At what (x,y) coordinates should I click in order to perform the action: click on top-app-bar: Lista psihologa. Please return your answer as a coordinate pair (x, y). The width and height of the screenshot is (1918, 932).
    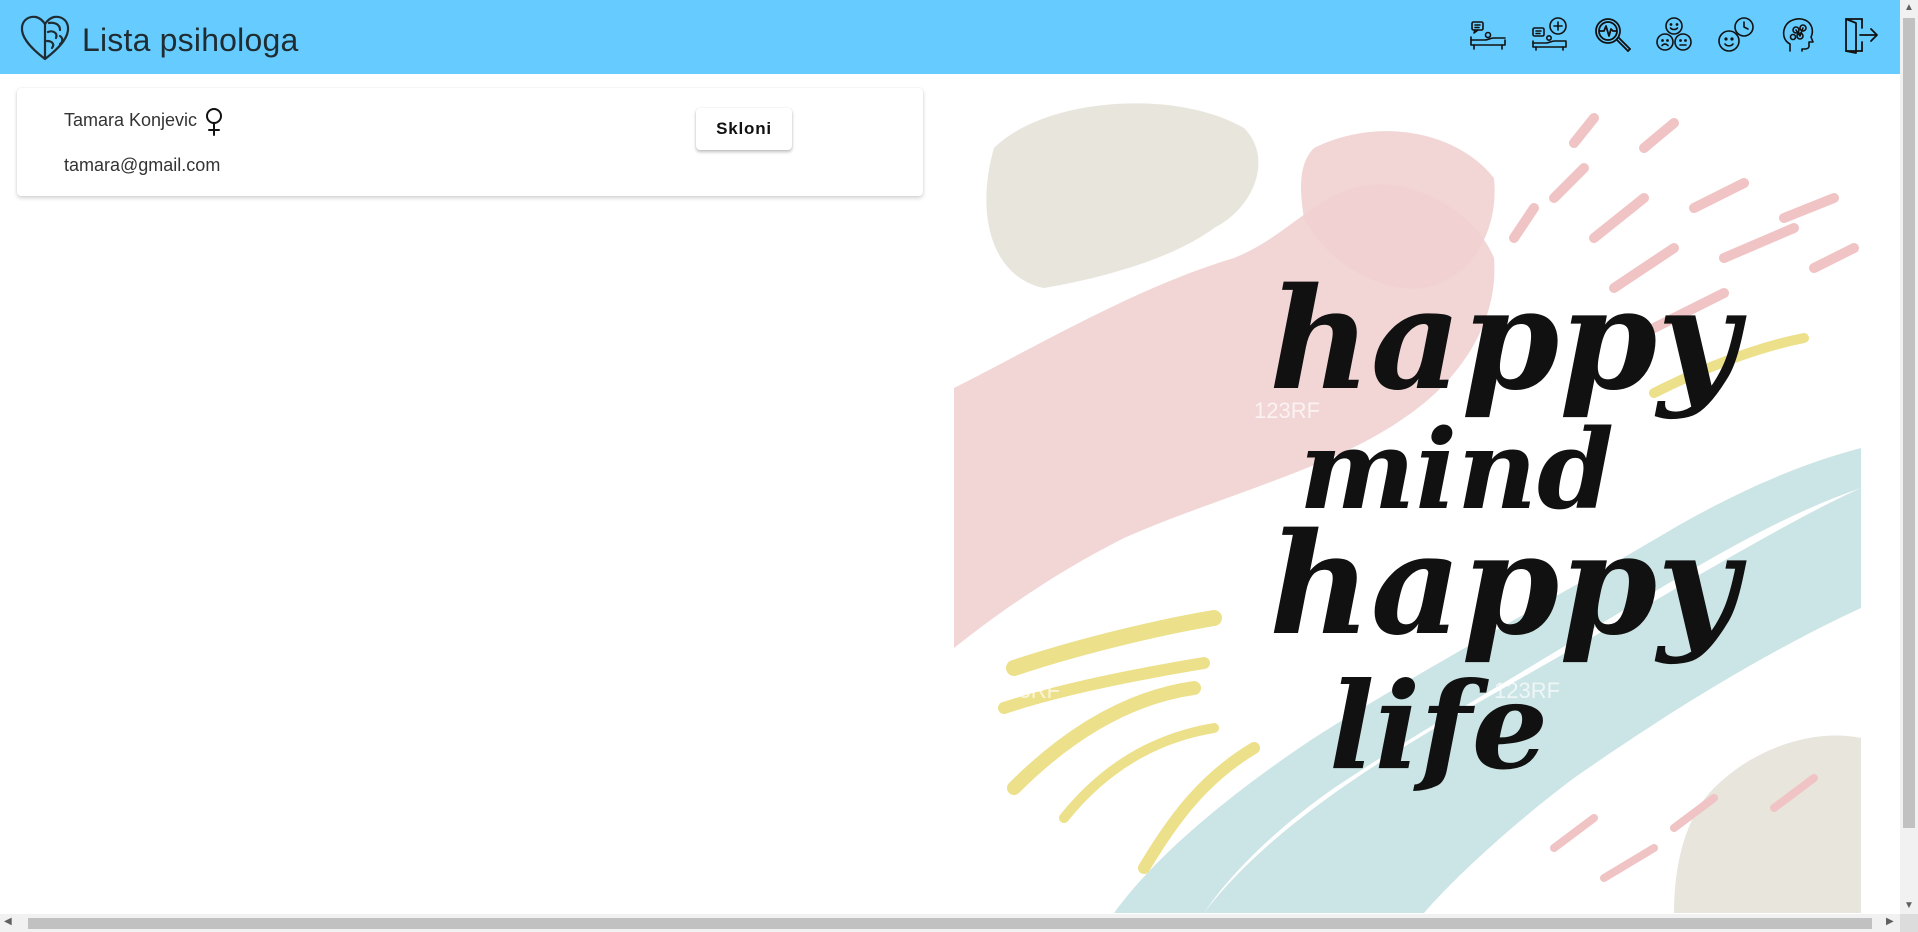
    Looking at the image, I should click on (950, 37).